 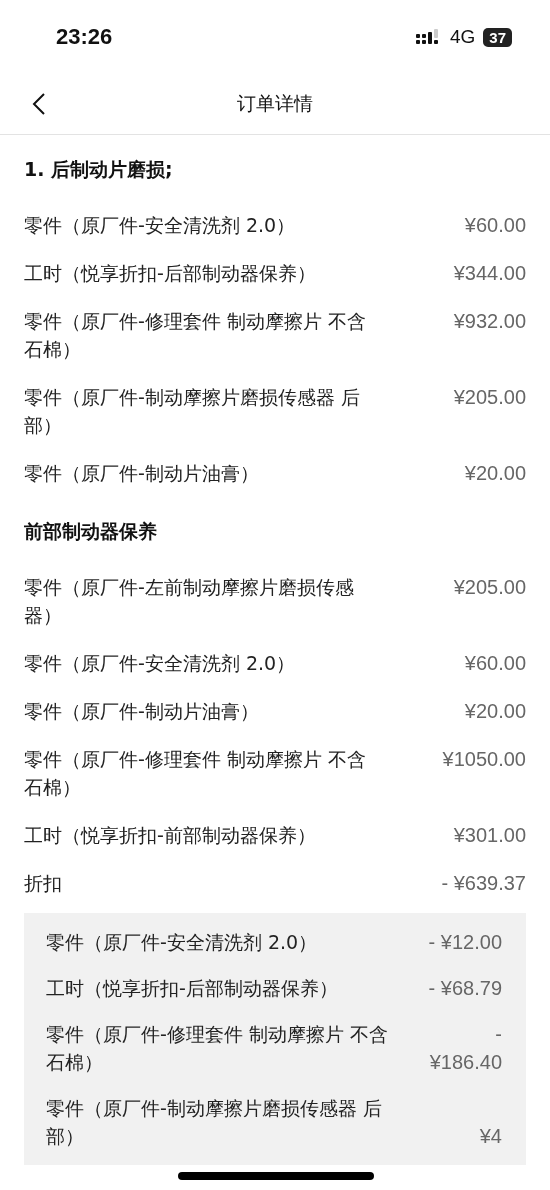 I want to click on battery-icon: 37, so click(x=497, y=37).